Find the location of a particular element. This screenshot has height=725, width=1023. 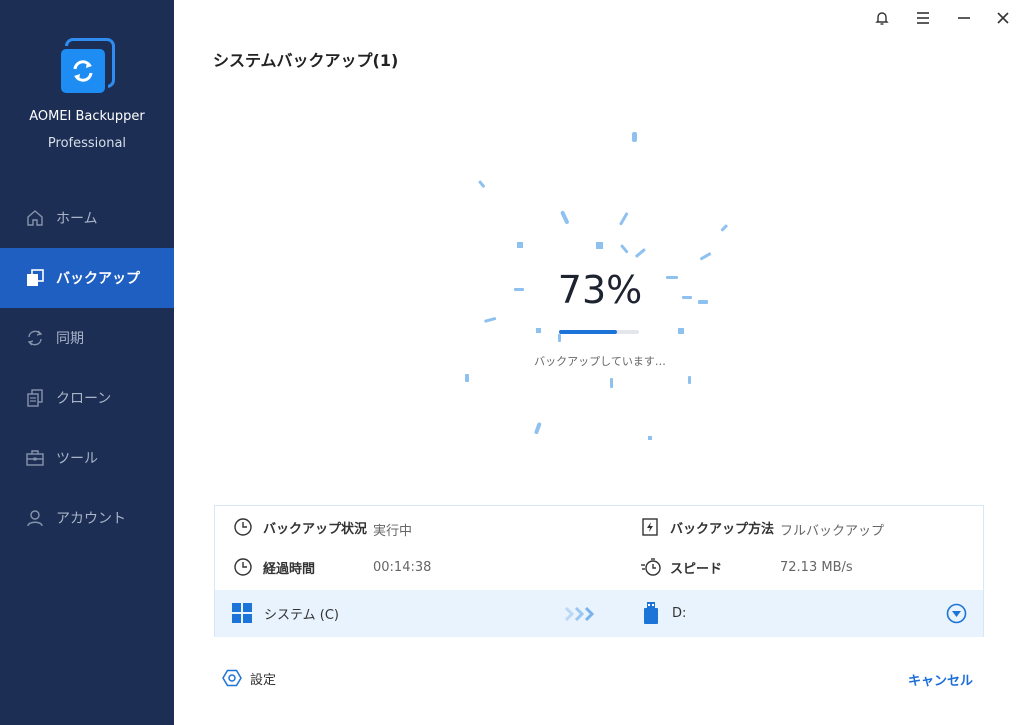

clock-icon is located at coordinates (243, 567).